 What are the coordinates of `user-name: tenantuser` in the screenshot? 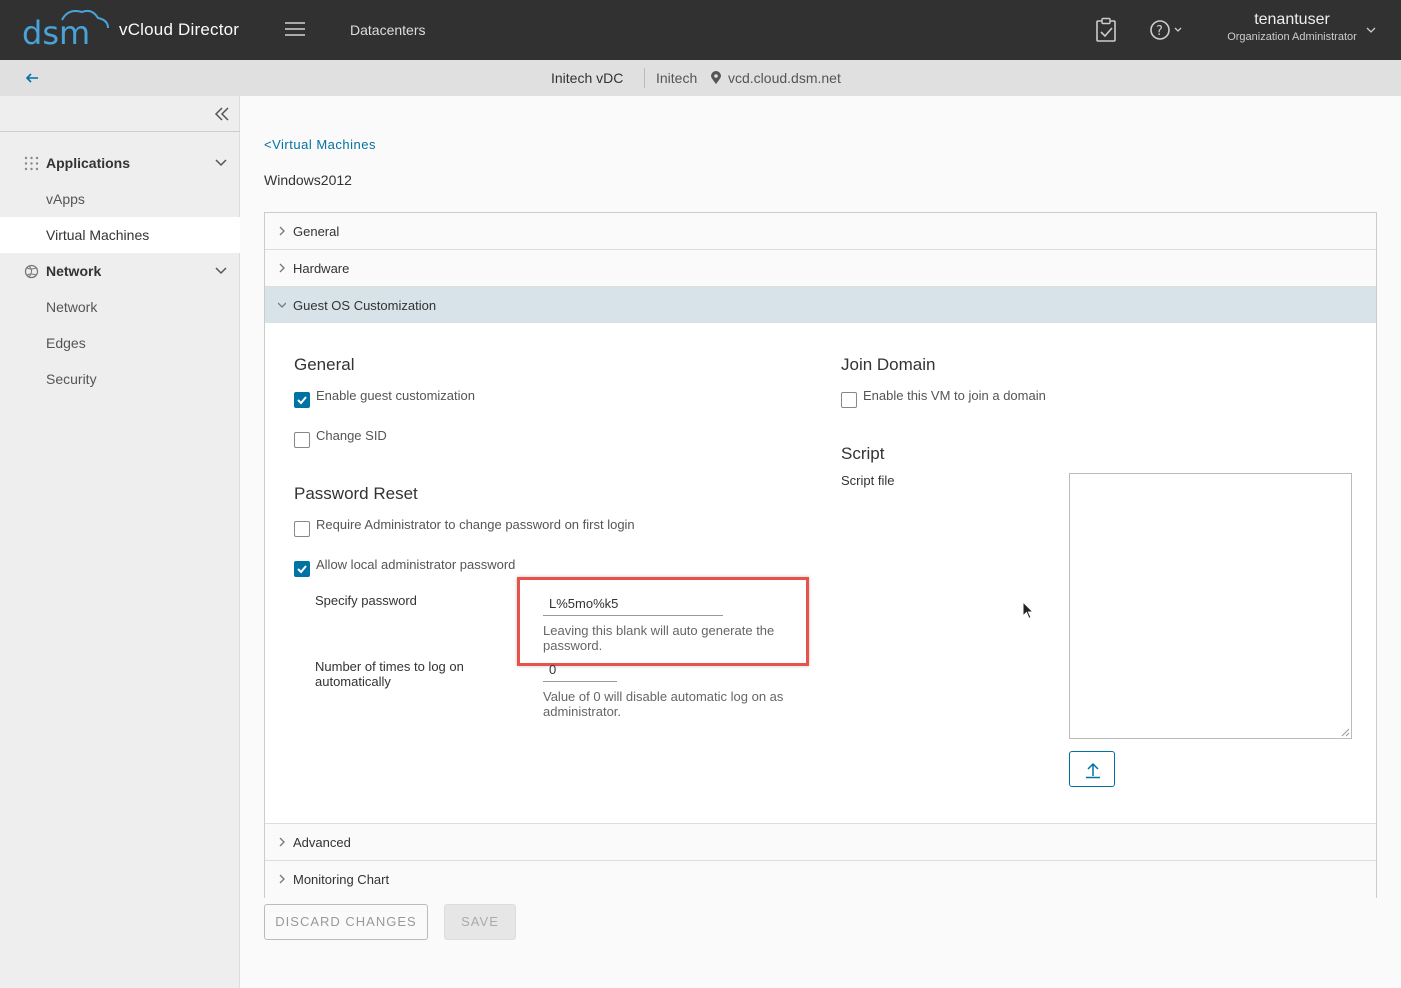 It's located at (1292, 19).